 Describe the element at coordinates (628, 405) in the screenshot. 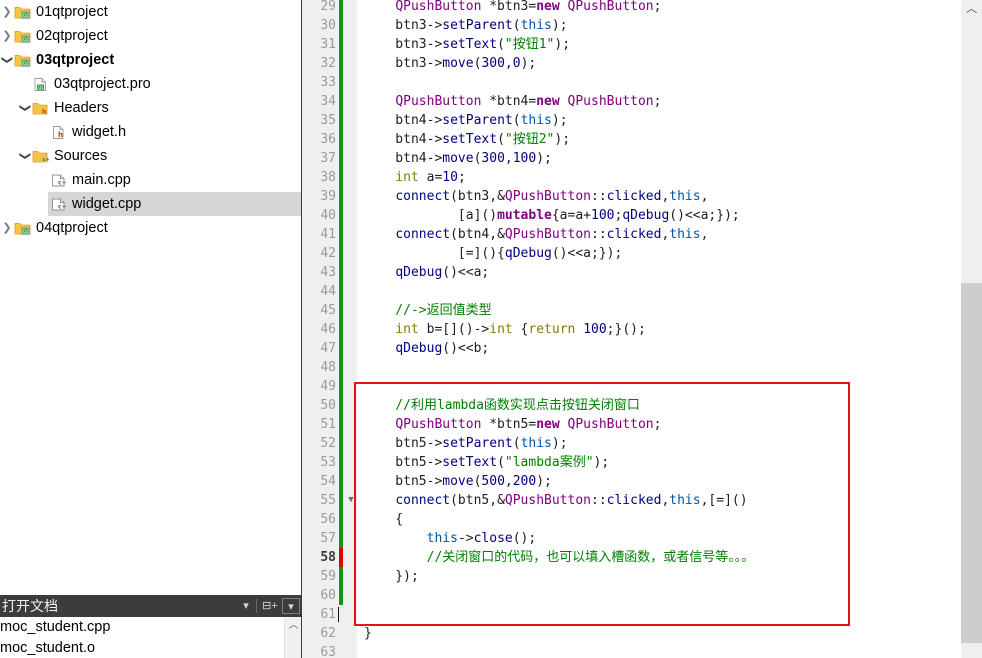

I see `code-line: 50 //利用lambda函数实现点击按钮关闭窗口` at that location.